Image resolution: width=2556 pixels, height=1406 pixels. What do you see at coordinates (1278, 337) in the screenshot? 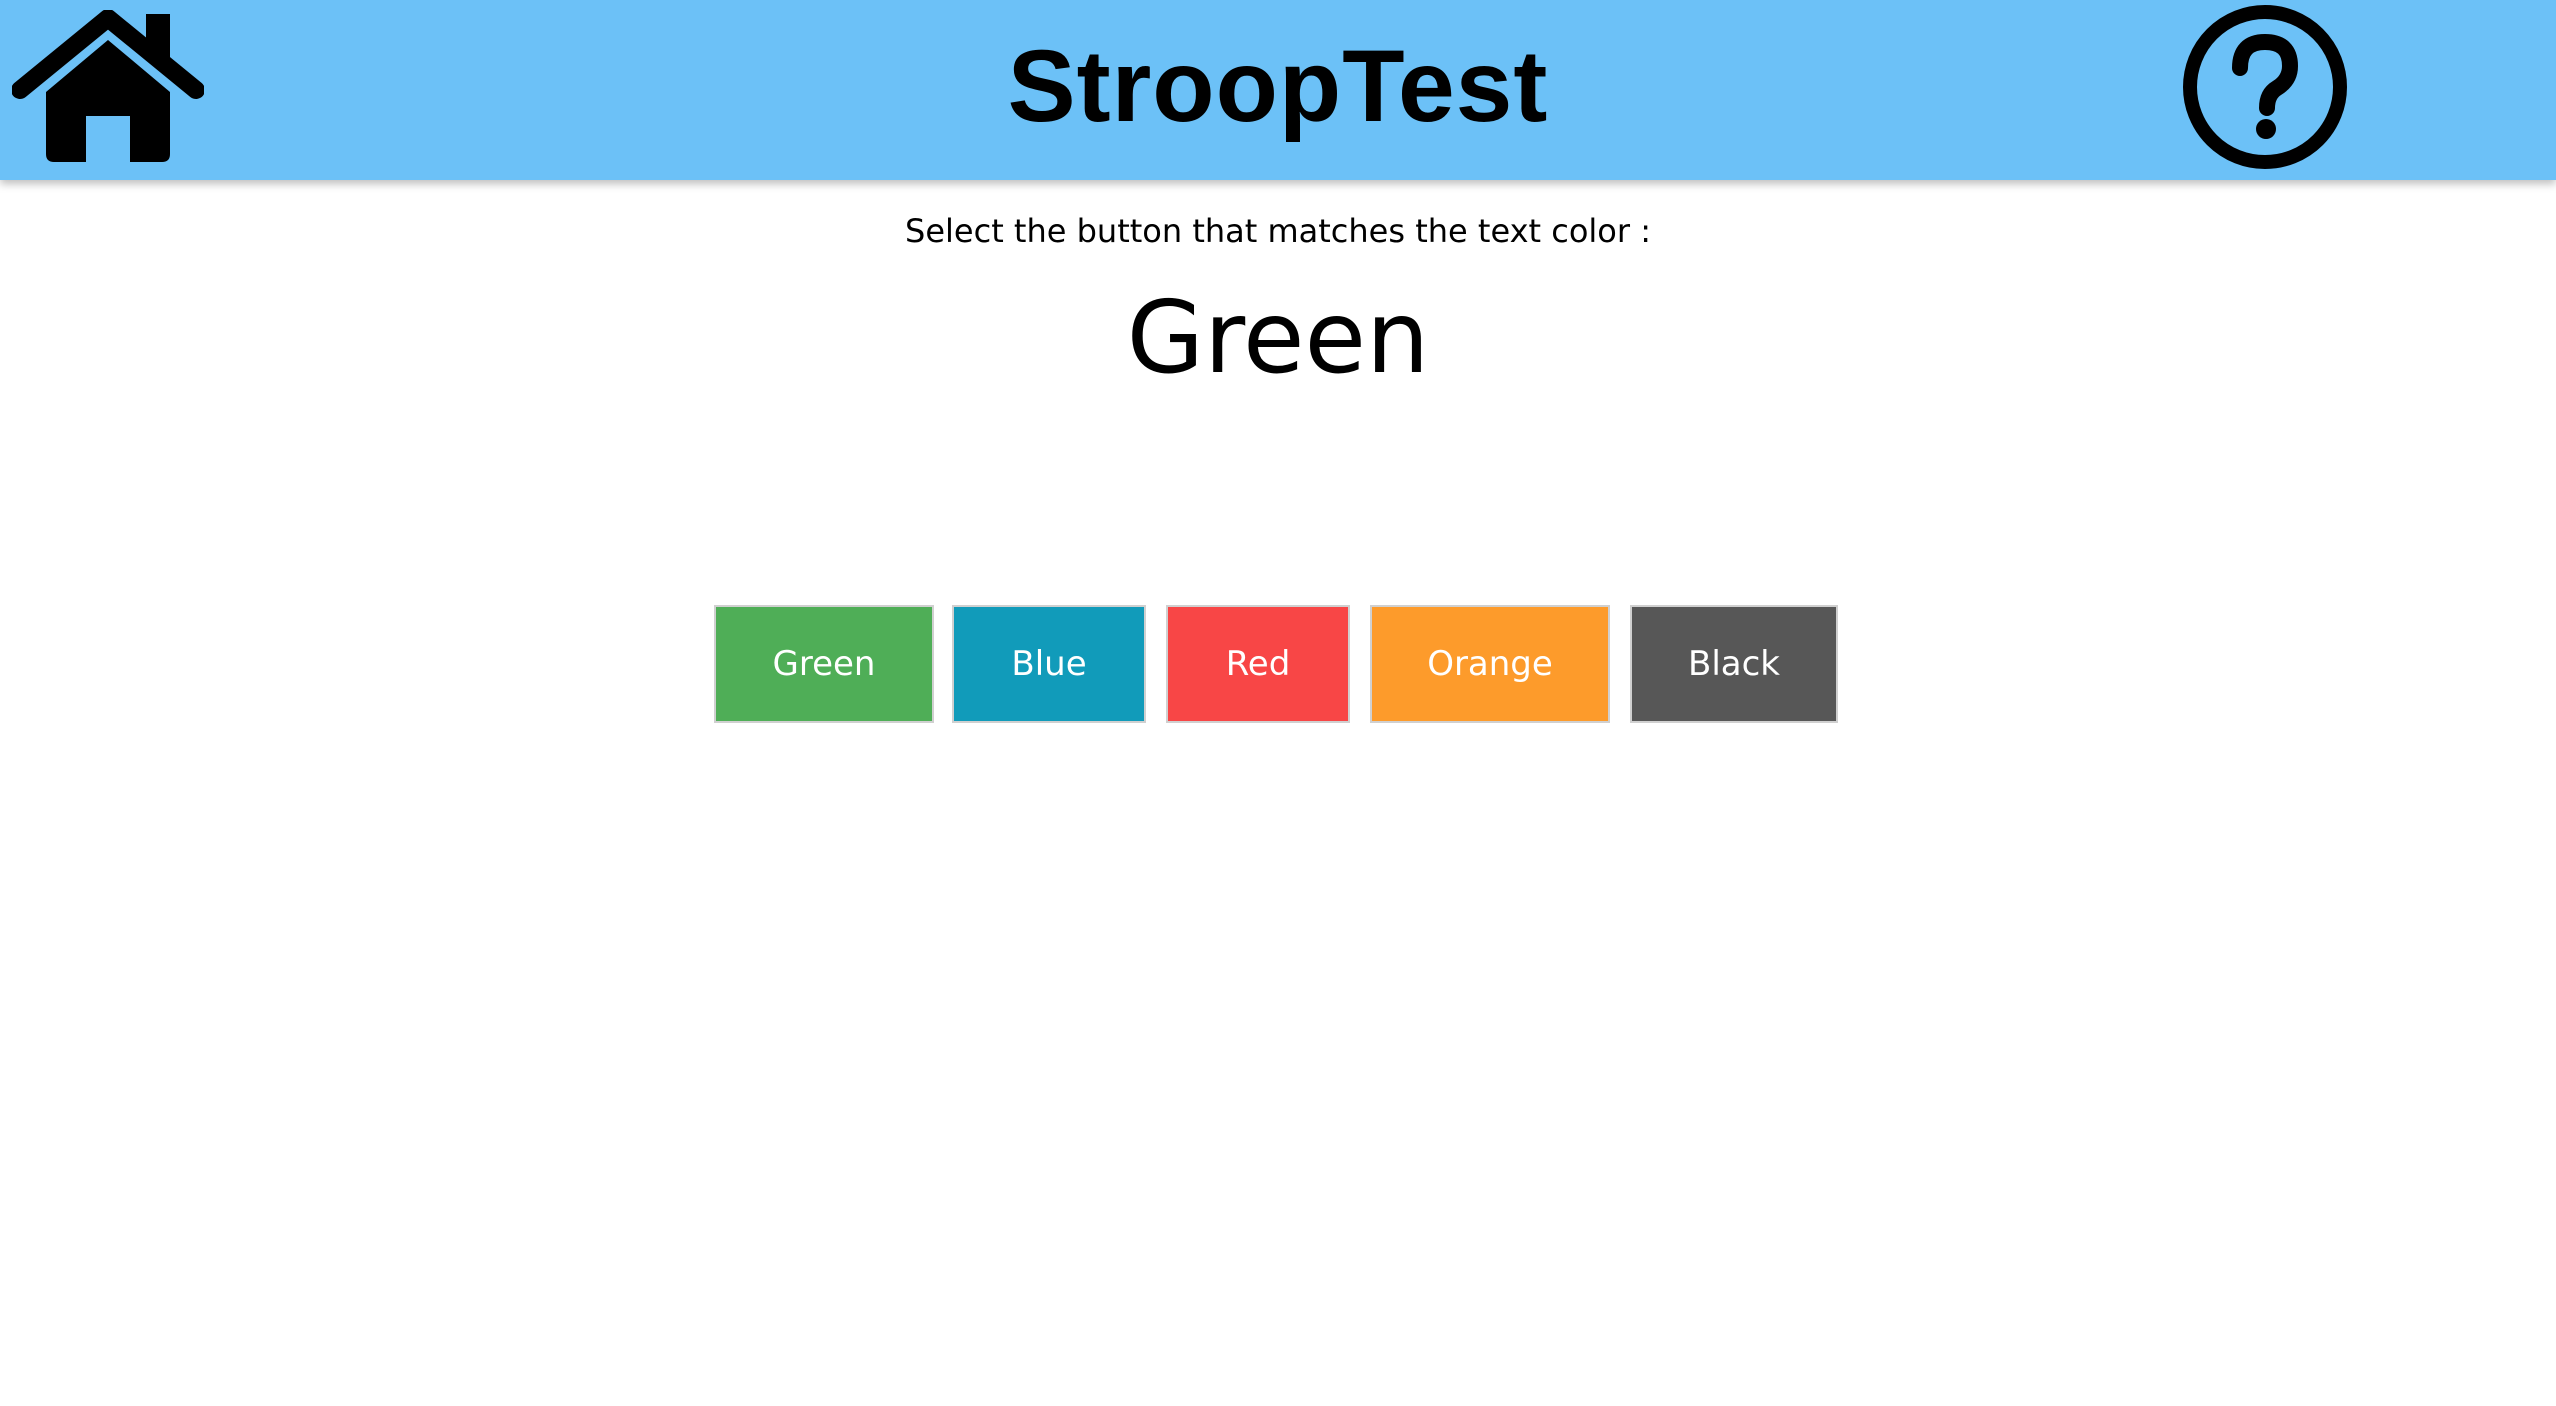
I see `stimulus-word: Green` at bounding box center [1278, 337].